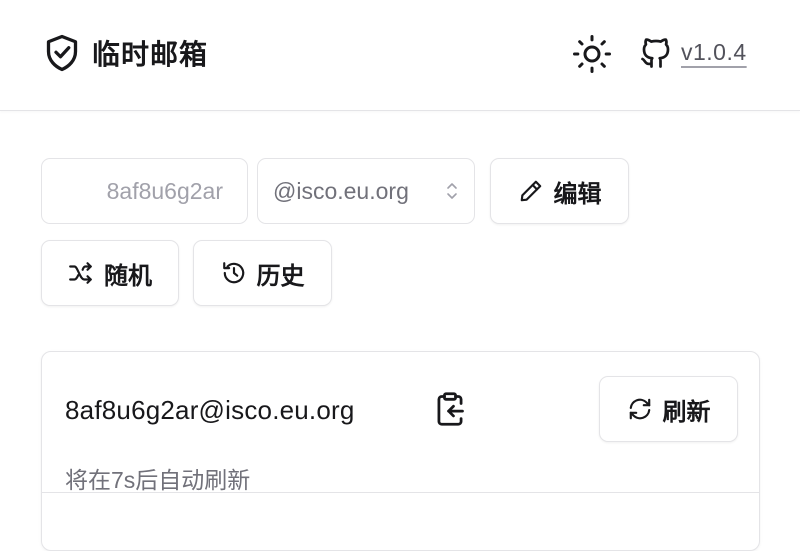 The height and width of the screenshot is (551, 800). I want to click on random-button-label: 随机, so click(128, 276).